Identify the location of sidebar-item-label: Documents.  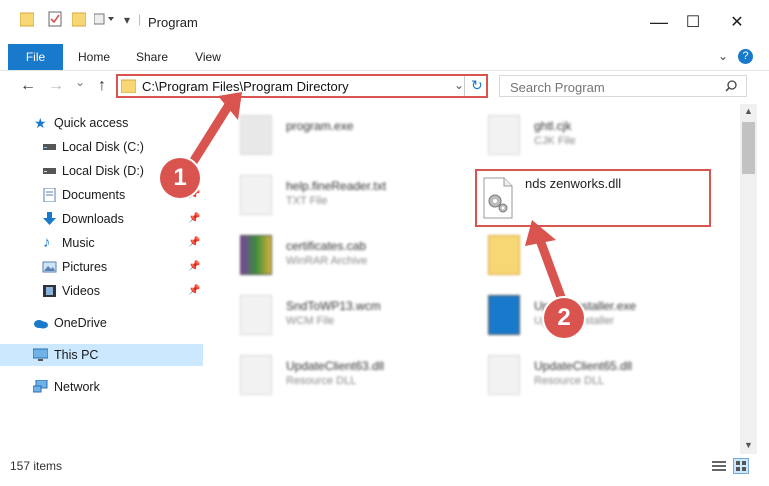
(94, 195).